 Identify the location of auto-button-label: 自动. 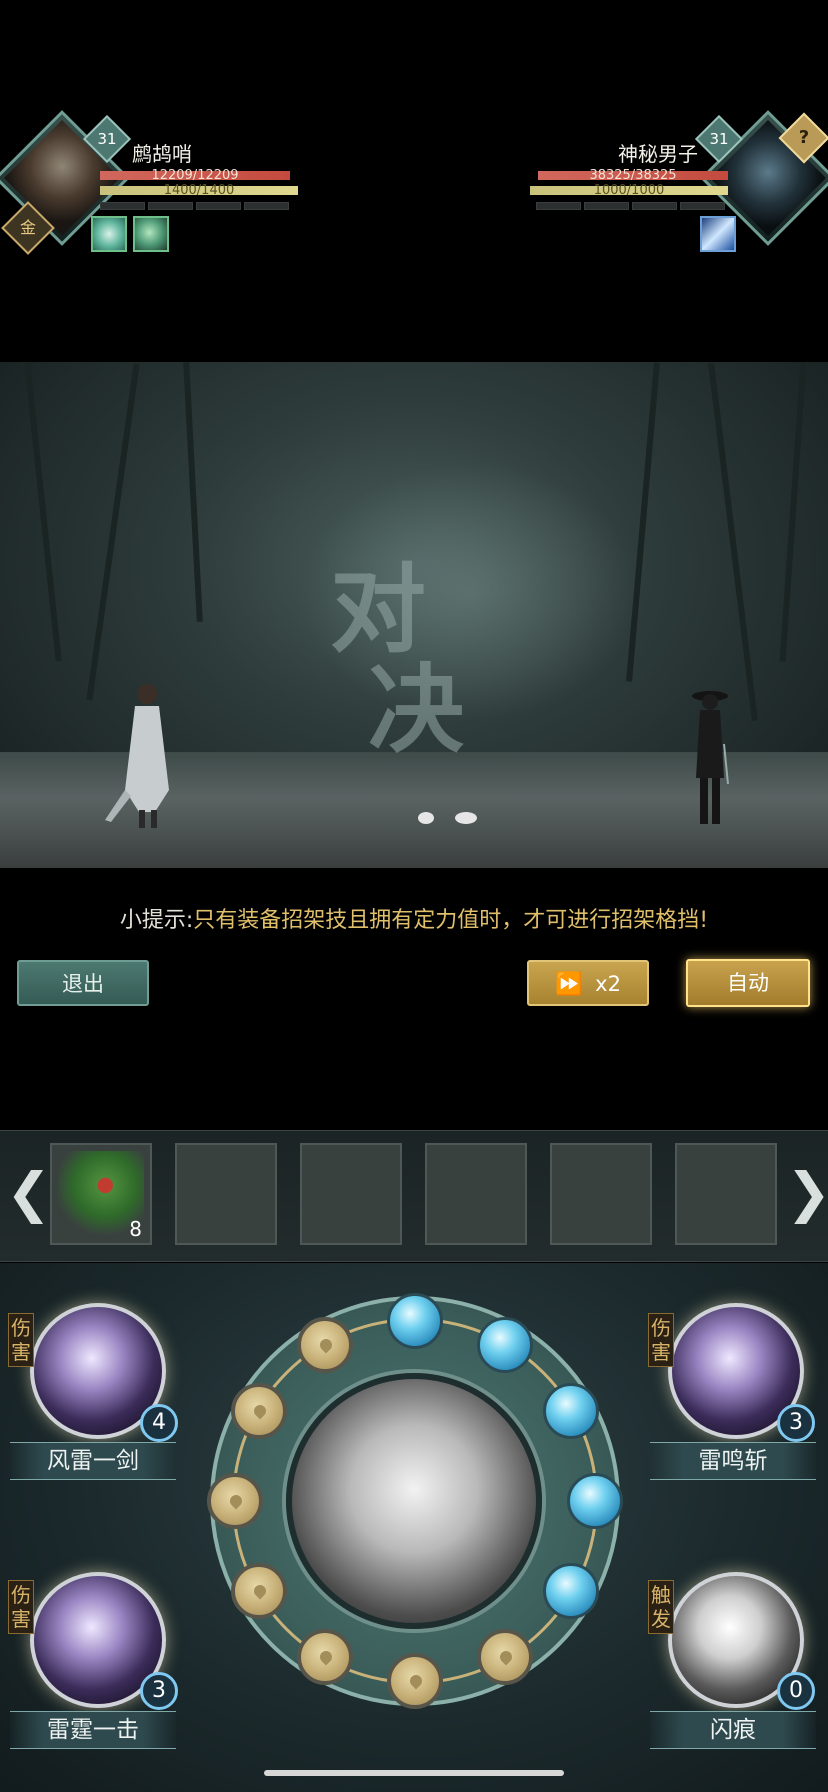
(748, 983).